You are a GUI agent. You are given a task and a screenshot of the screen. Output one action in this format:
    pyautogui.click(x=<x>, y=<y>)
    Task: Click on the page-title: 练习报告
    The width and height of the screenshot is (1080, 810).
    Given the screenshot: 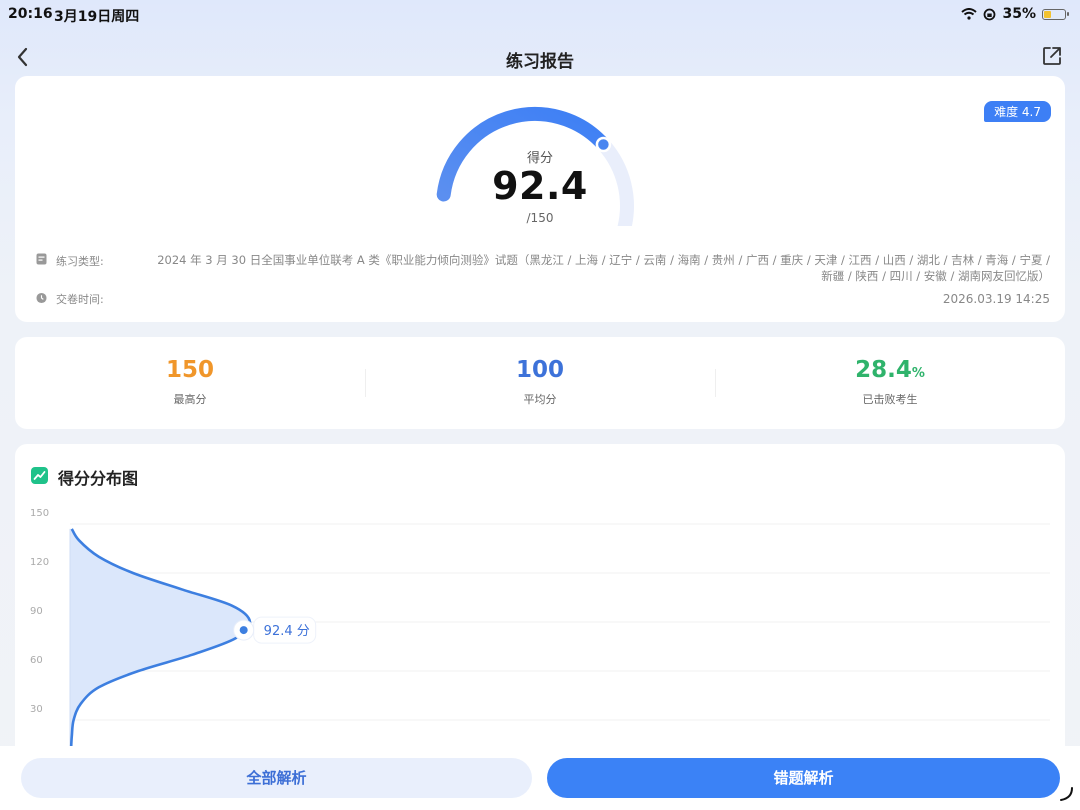 What is the action you would take?
    pyautogui.click(x=540, y=62)
    